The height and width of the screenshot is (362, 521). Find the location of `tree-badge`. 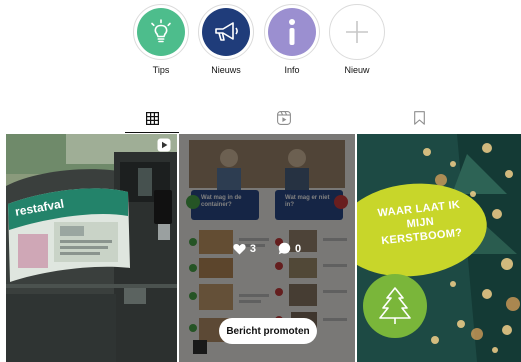

tree-badge is located at coordinates (395, 306).